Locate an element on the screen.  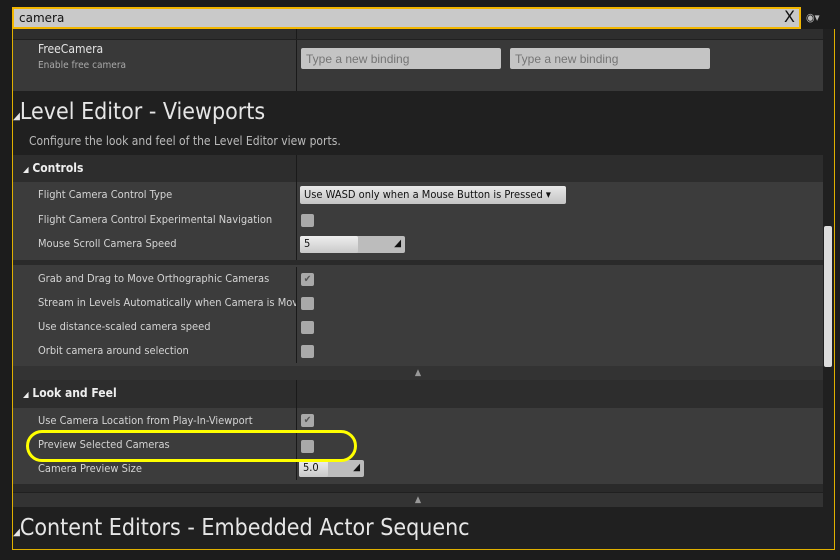
free-camera-row: FreeCamera Enable free camera is located at coordinates (418, 65).